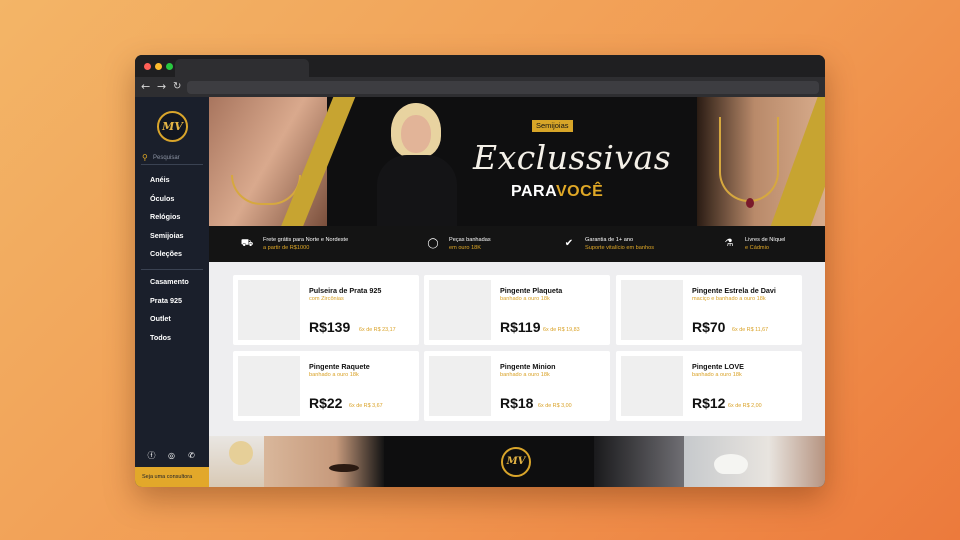  I want to click on search-input: ⚲ Pesquisar, so click(172, 159).